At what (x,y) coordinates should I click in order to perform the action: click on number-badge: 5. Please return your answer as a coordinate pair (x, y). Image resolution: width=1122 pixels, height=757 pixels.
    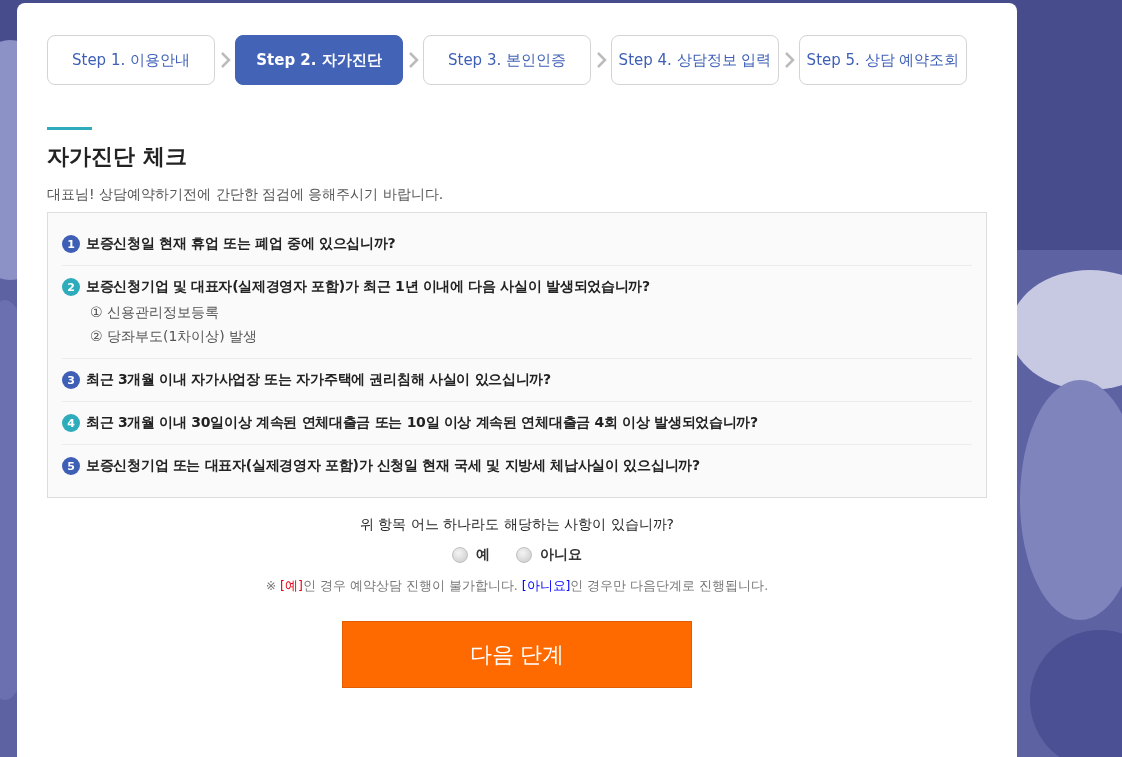
    Looking at the image, I should click on (71, 466).